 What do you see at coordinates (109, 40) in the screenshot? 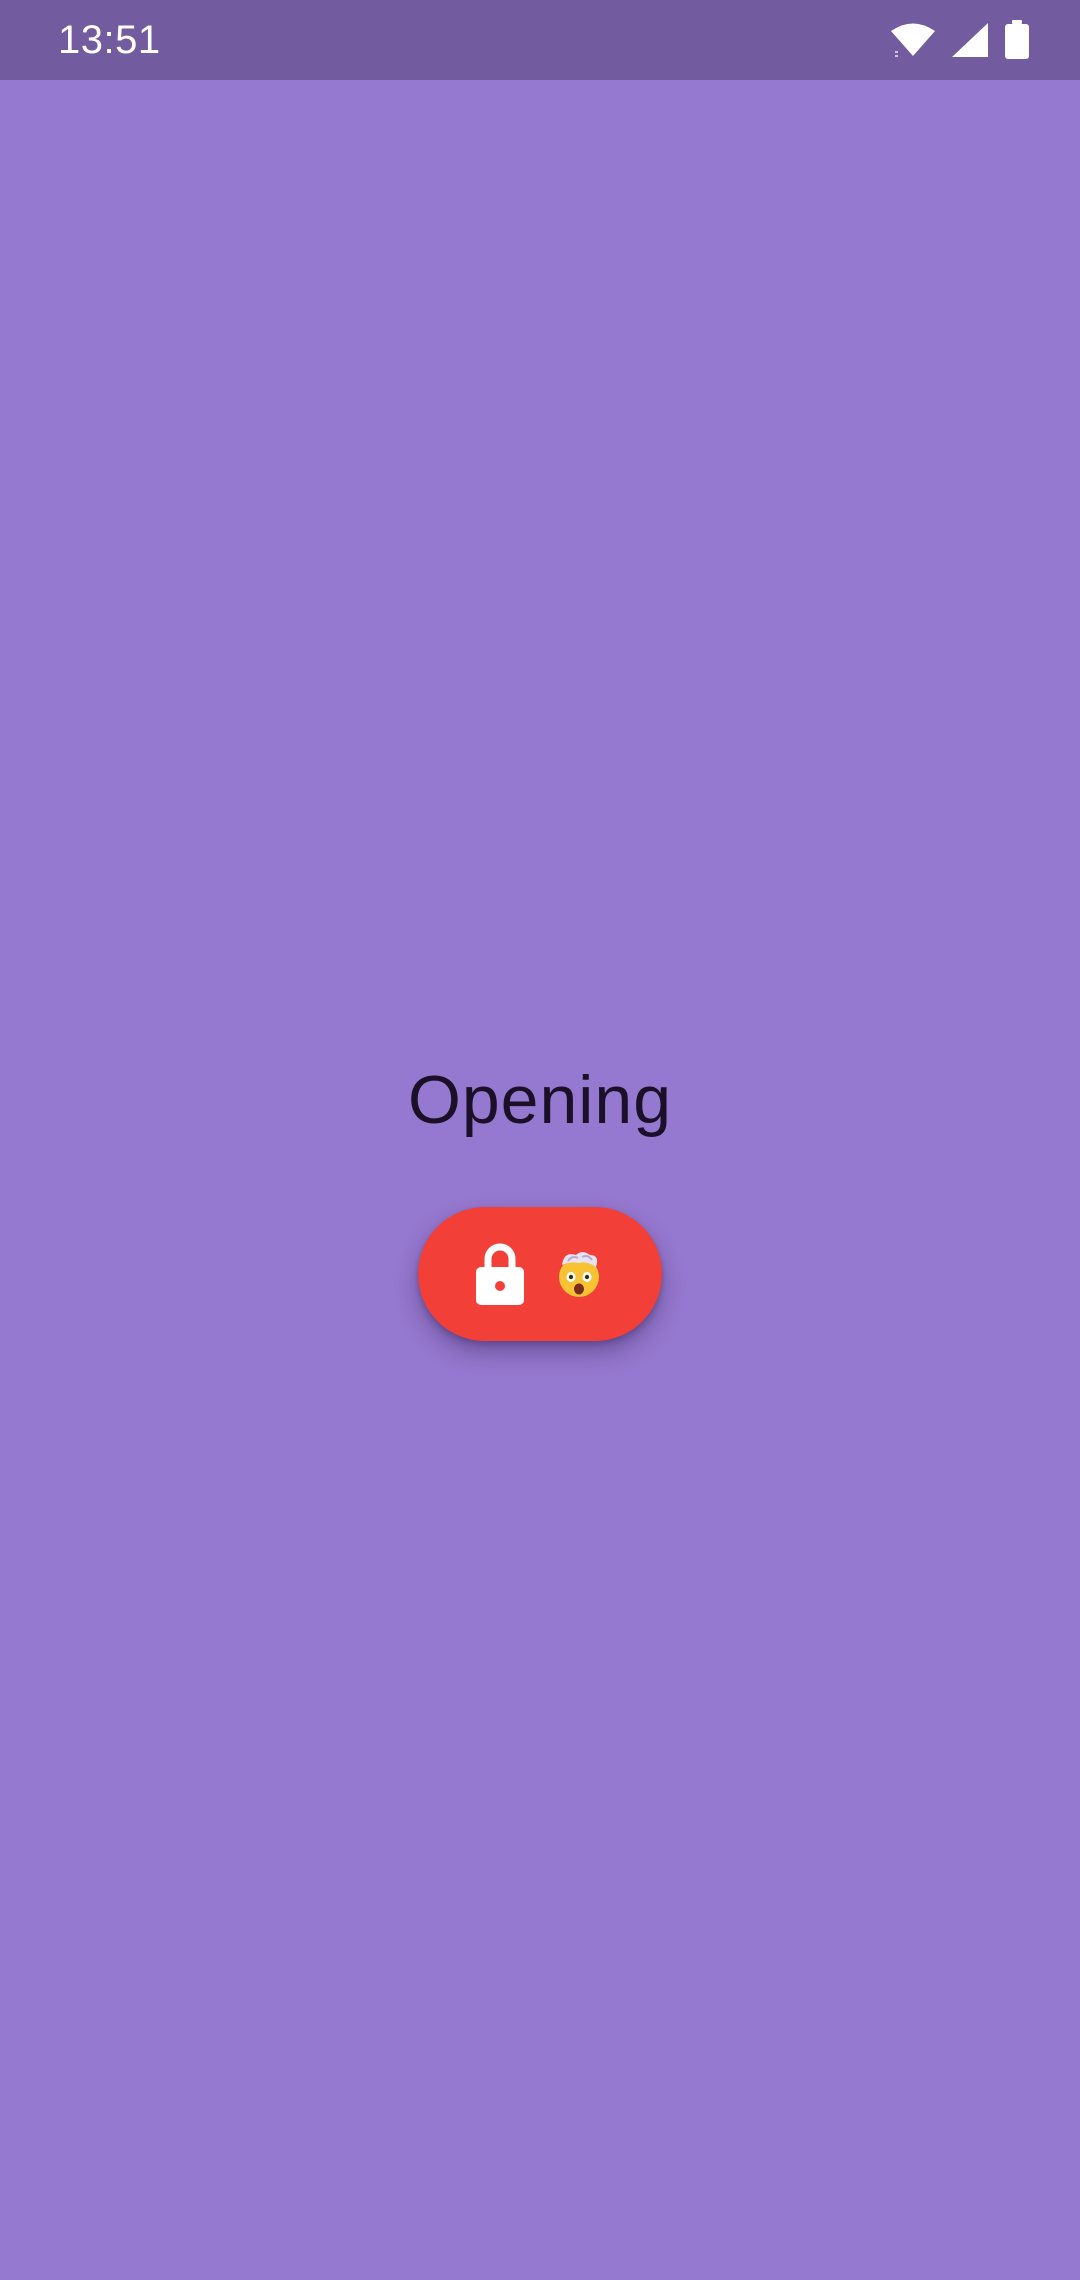
I see `status-time: 13:51` at bounding box center [109, 40].